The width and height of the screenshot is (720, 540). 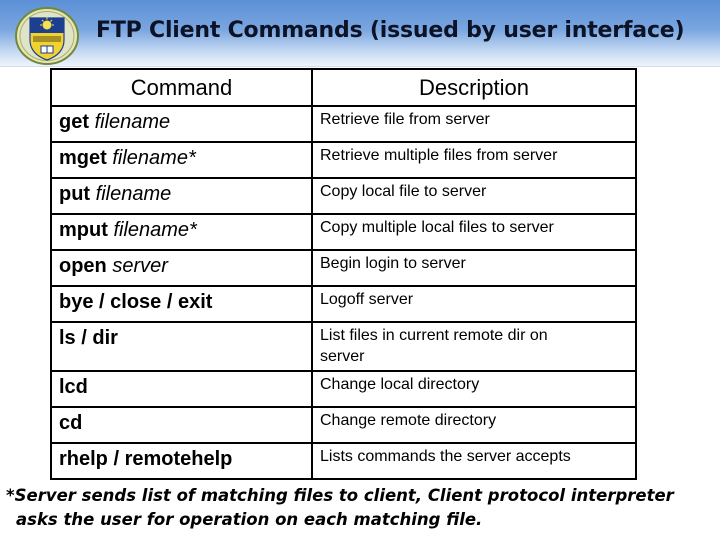 What do you see at coordinates (181, 87) in the screenshot?
I see `column-header-command: Command` at bounding box center [181, 87].